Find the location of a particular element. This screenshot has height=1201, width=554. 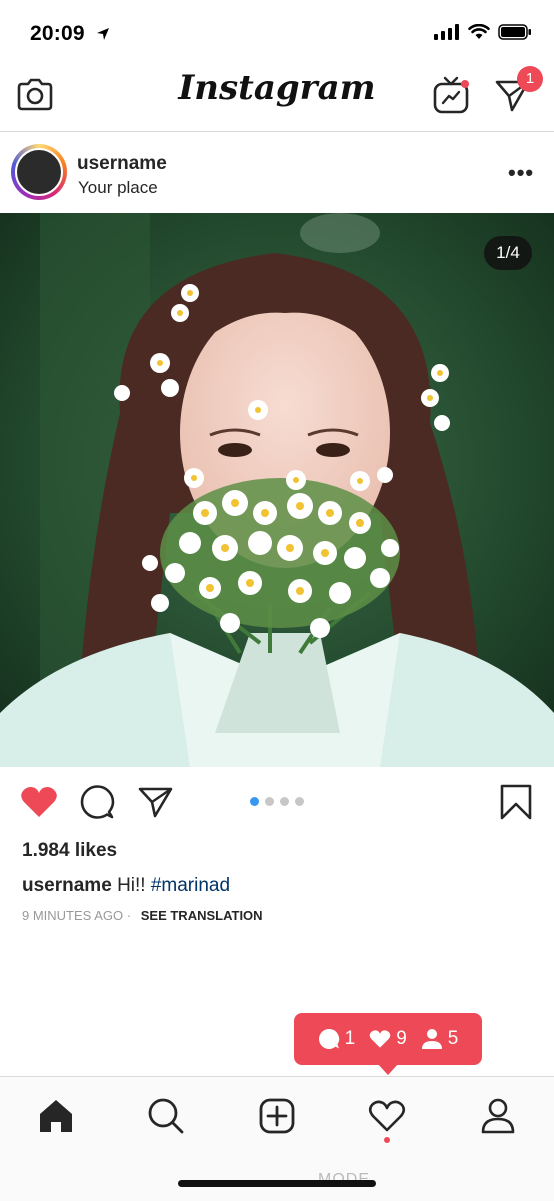

see-translation-link: SEE TRANSLATION is located at coordinates (202, 915).